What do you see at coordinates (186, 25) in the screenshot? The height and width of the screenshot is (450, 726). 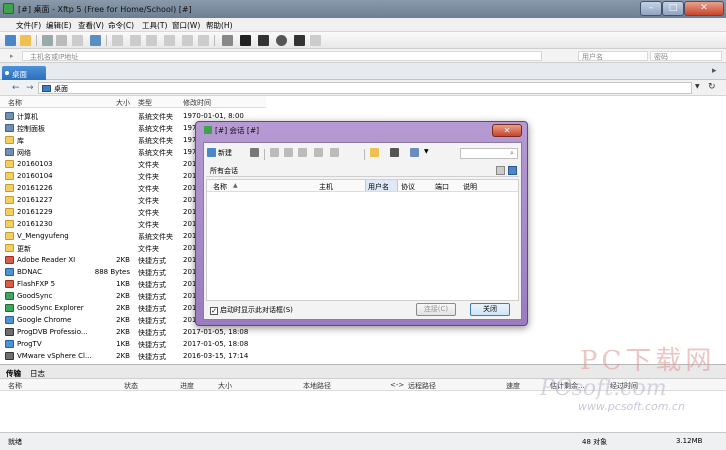 I see `menu-window: 窗口(W)` at bounding box center [186, 25].